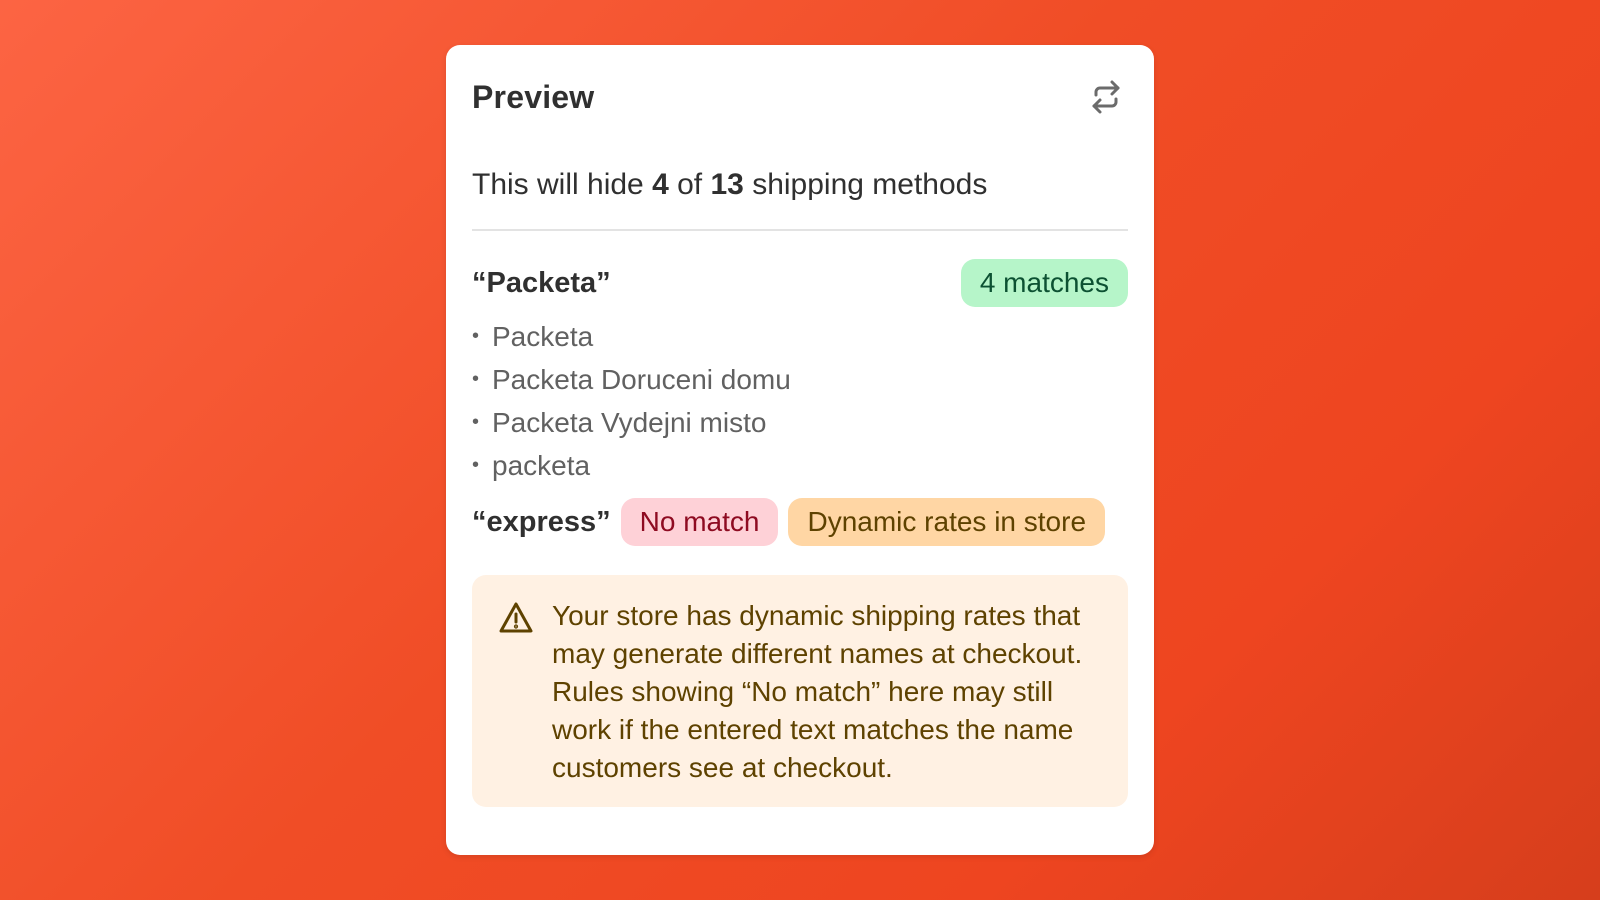 This screenshot has height=900, width=1600. Describe the element at coordinates (629, 422) in the screenshot. I see `match-name: Packeta Vydejni misto` at that location.